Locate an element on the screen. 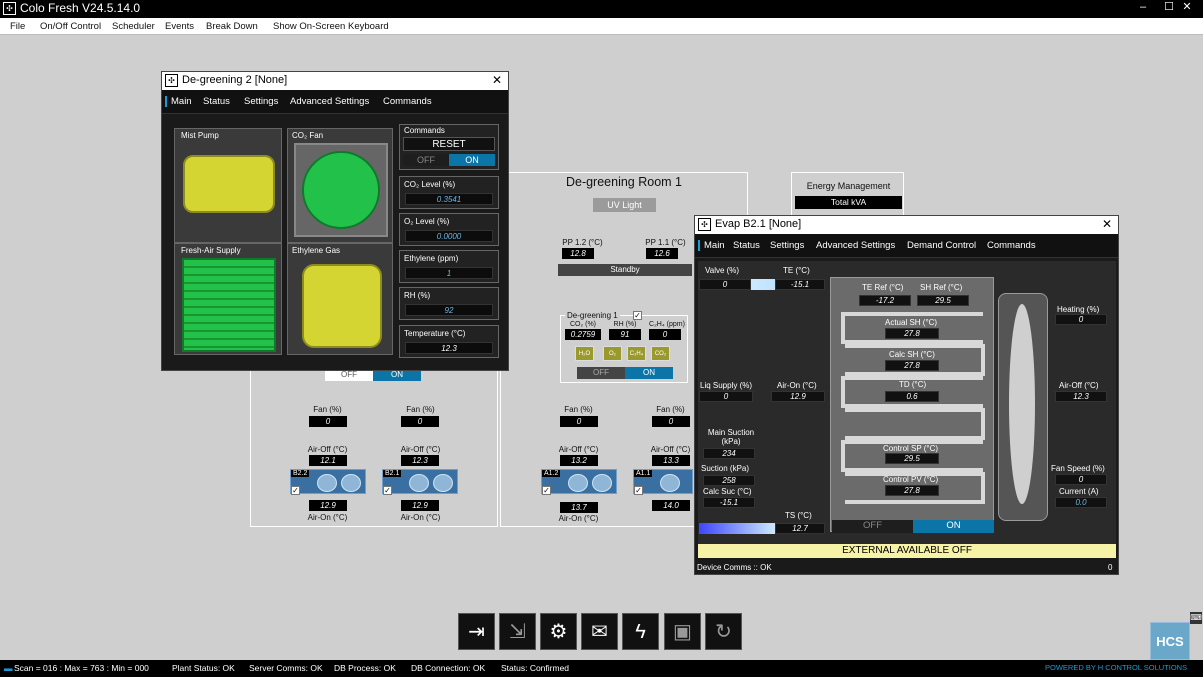 This screenshot has height=677, width=1203. total-kva-label: Total kVA is located at coordinates (848, 202).